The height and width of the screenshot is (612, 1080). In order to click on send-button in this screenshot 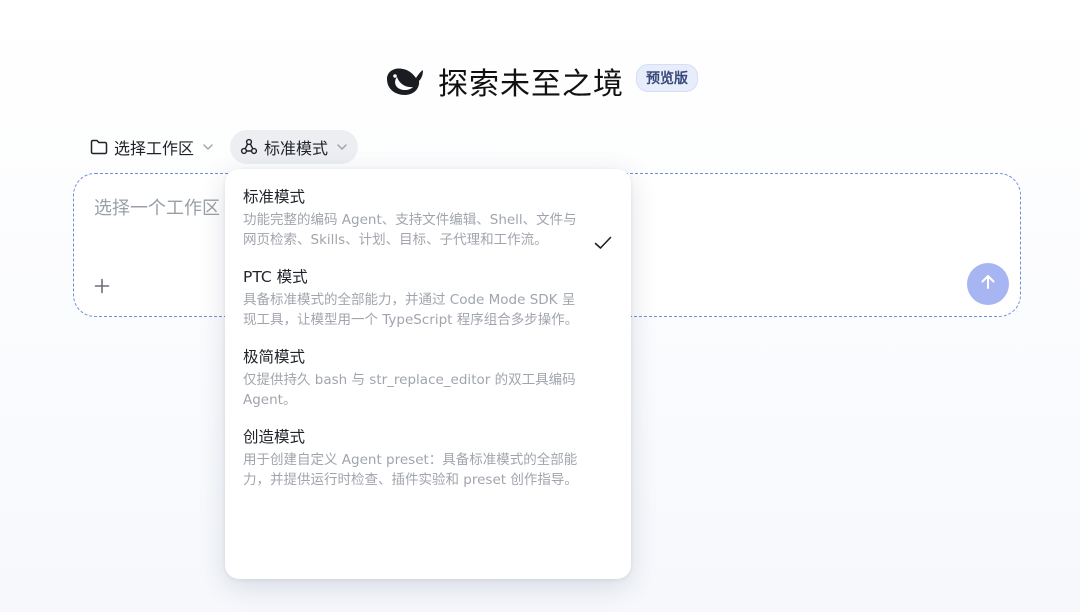, I will do `click(988, 284)`.